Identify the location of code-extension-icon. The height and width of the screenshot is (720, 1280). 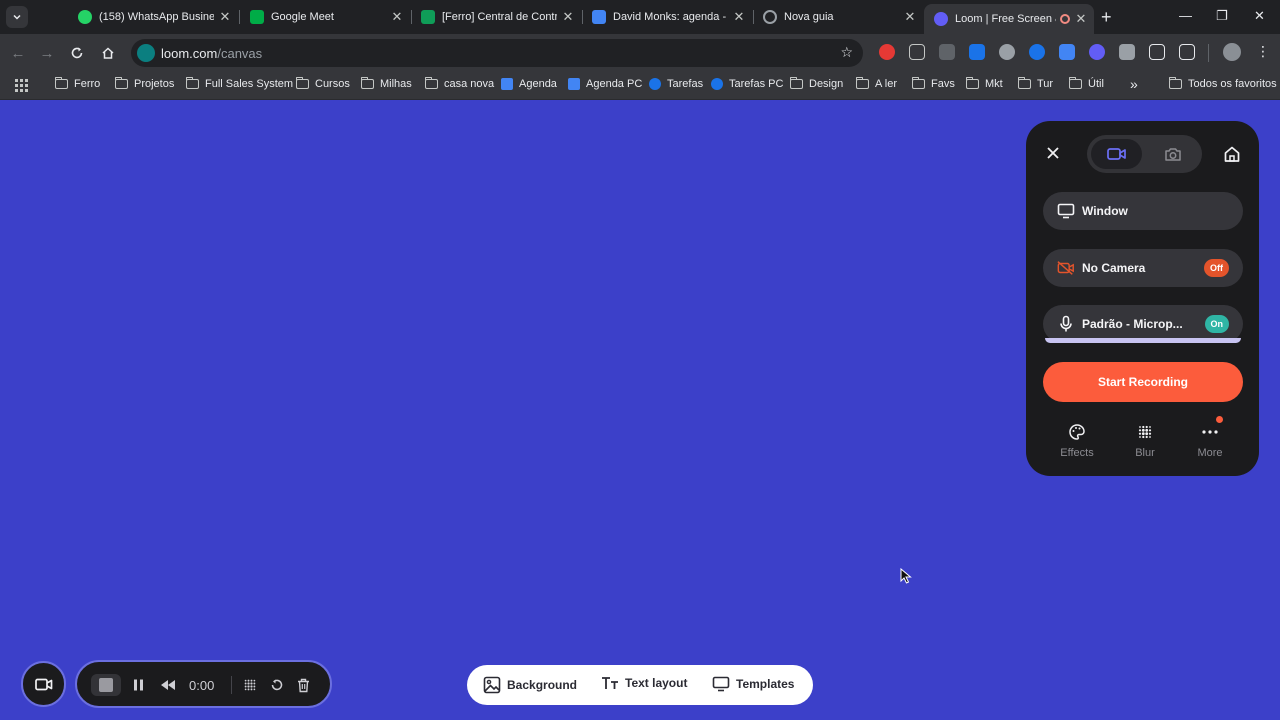
(947, 52).